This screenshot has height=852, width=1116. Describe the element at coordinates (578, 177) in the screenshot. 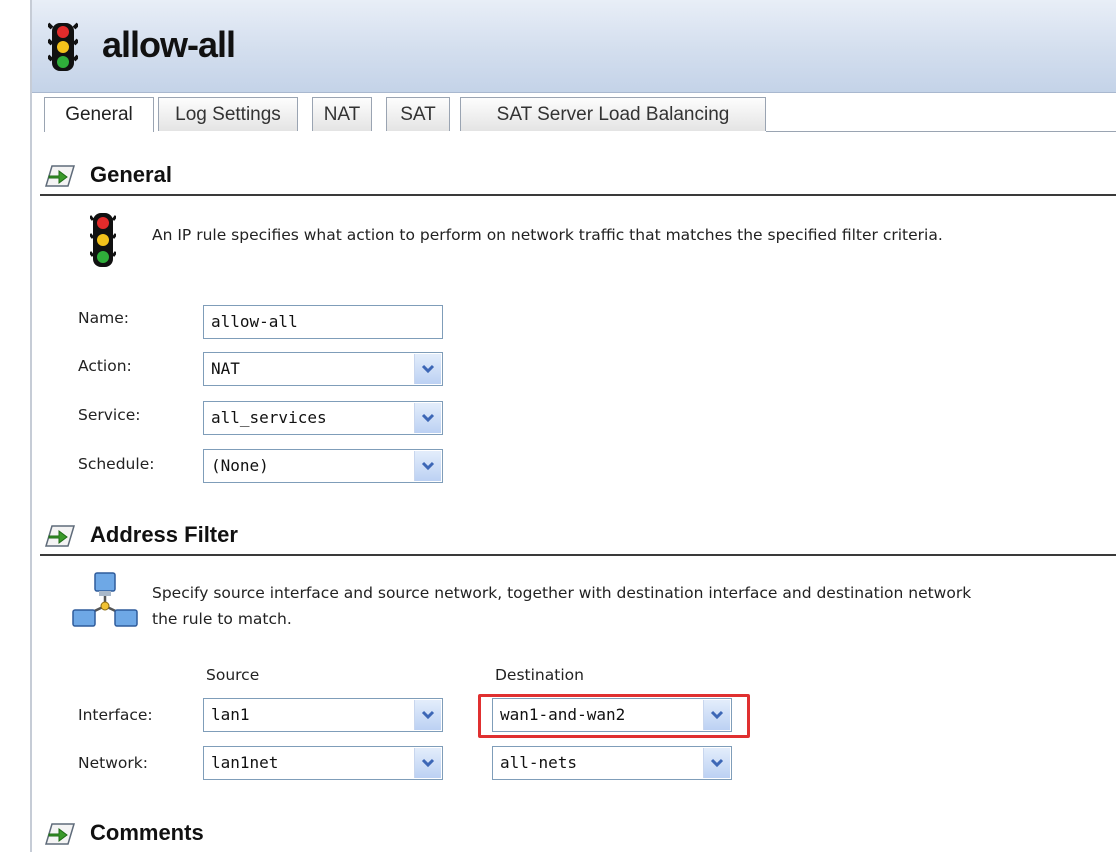

I see `section-general-header: General` at that location.